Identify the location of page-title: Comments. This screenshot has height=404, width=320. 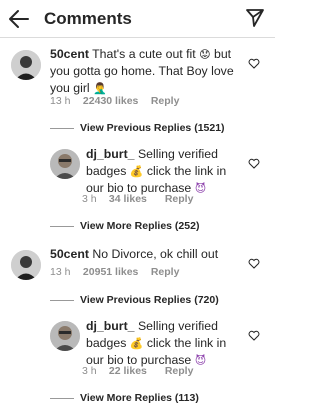
(88, 18).